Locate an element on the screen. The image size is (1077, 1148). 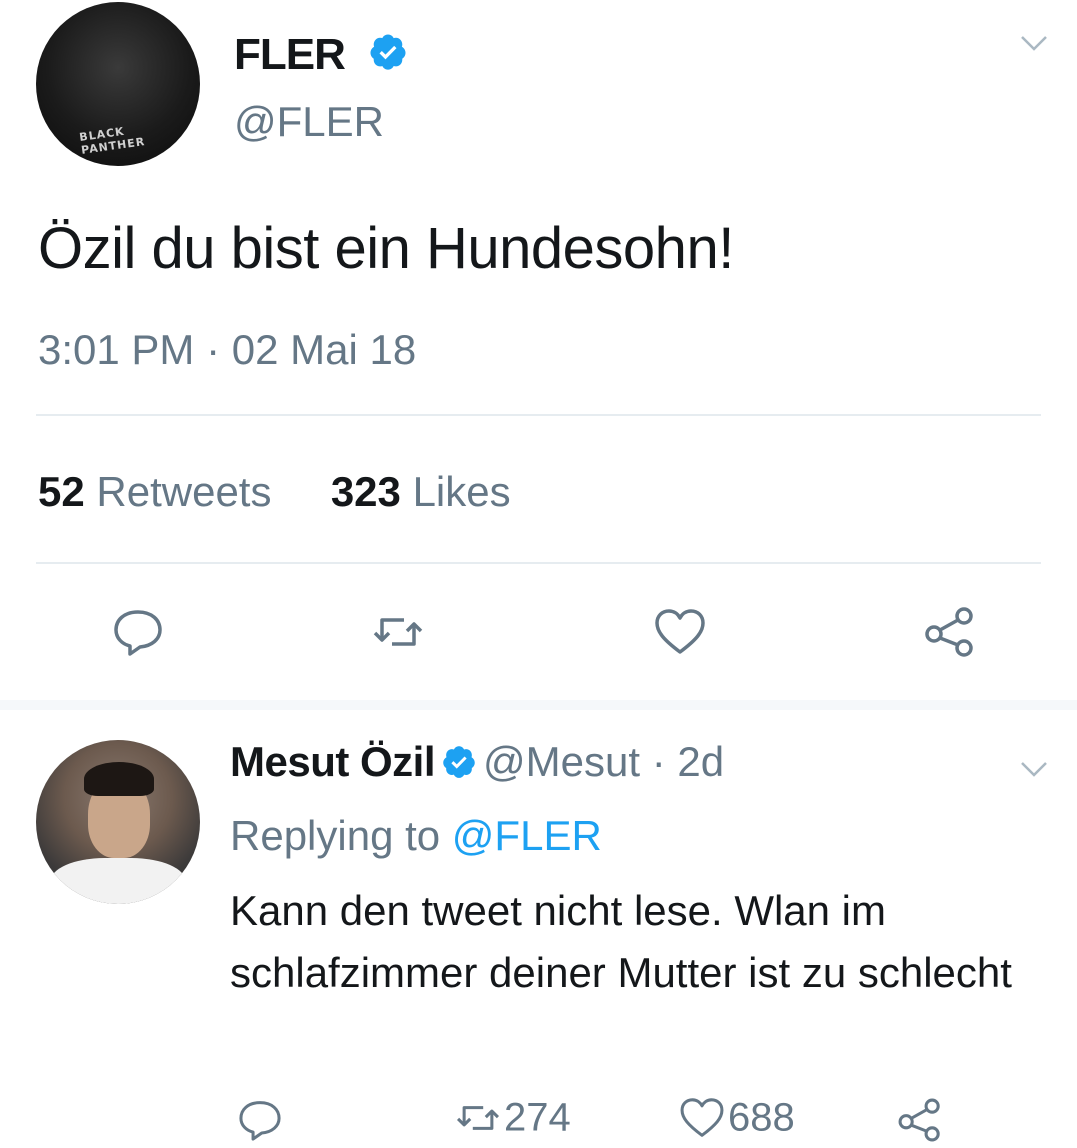
likes-count: 323 is located at coordinates (365, 491).